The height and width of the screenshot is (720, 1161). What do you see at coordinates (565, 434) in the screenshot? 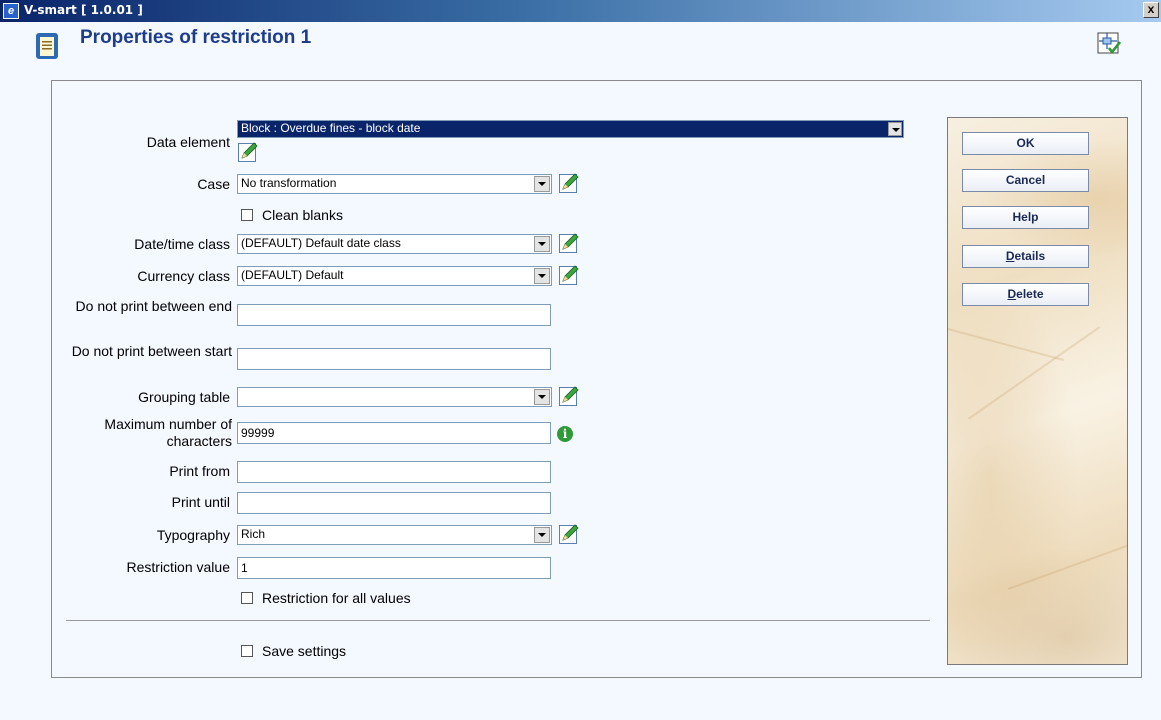
I see `info-icon: i` at bounding box center [565, 434].